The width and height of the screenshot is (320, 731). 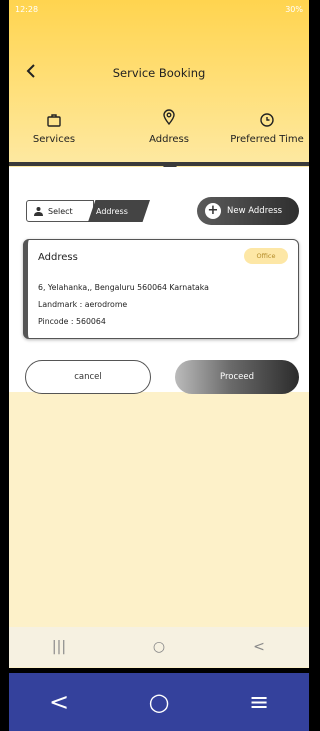 I want to click on device-nav-bar: < ○ ≡, so click(x=159, y=702).